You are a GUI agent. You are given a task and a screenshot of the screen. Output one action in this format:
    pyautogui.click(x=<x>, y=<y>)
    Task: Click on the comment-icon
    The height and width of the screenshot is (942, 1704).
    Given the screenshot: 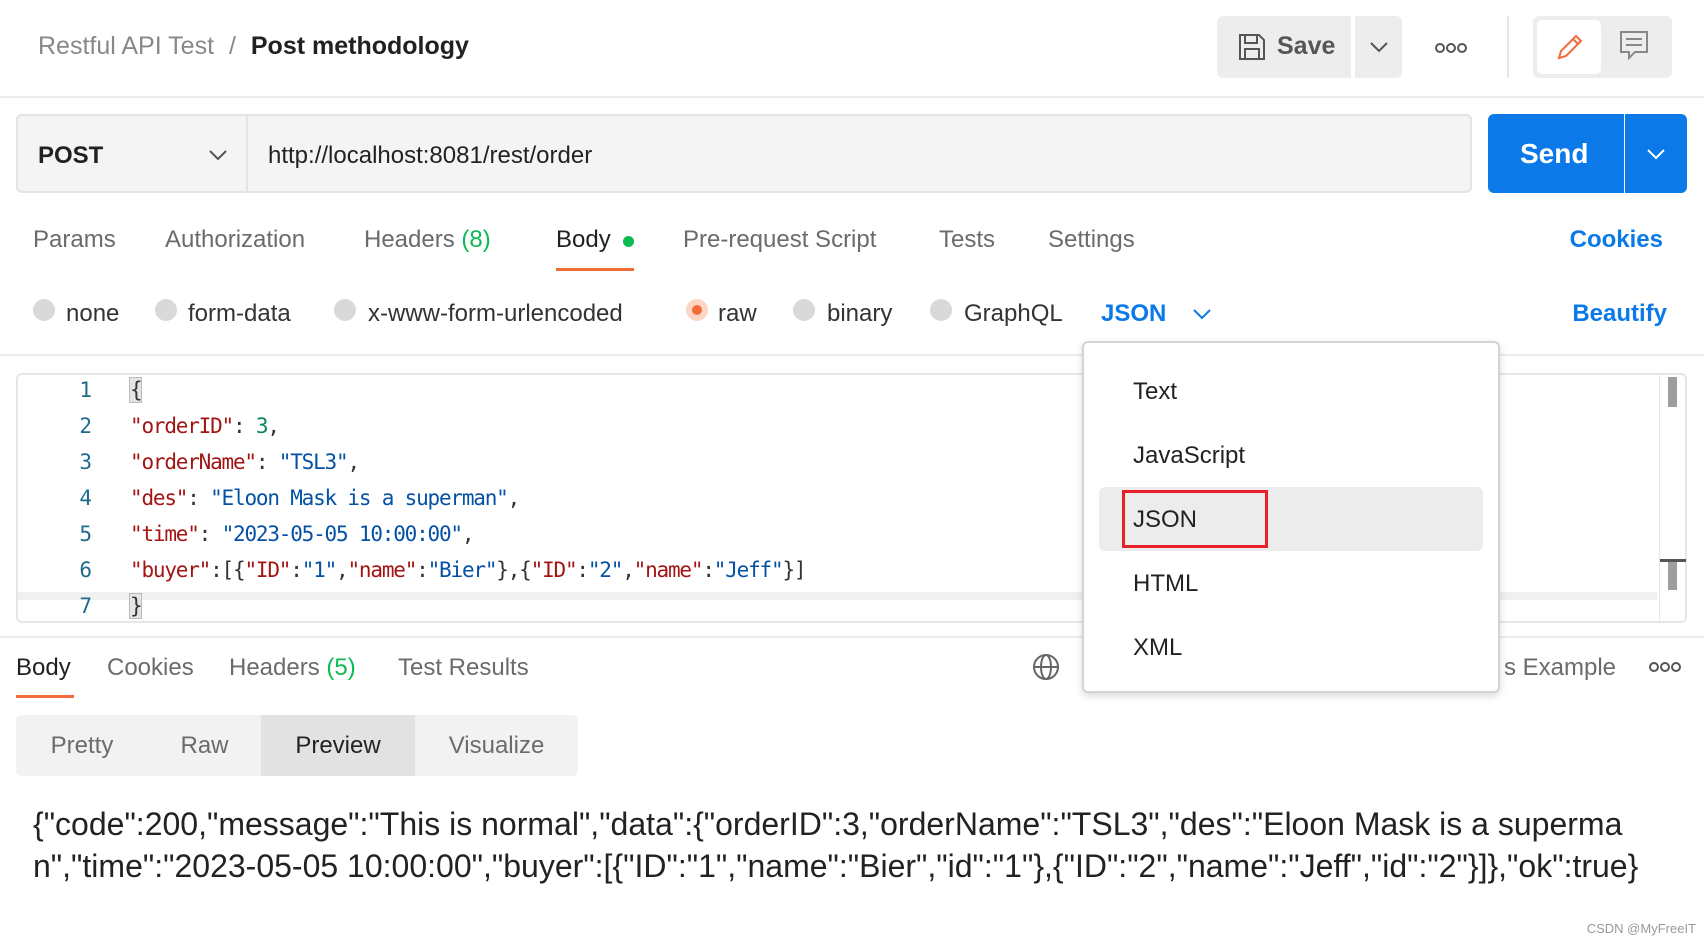 What is the action you would take?
    pyautogui.click(x=1634, y=46)
    